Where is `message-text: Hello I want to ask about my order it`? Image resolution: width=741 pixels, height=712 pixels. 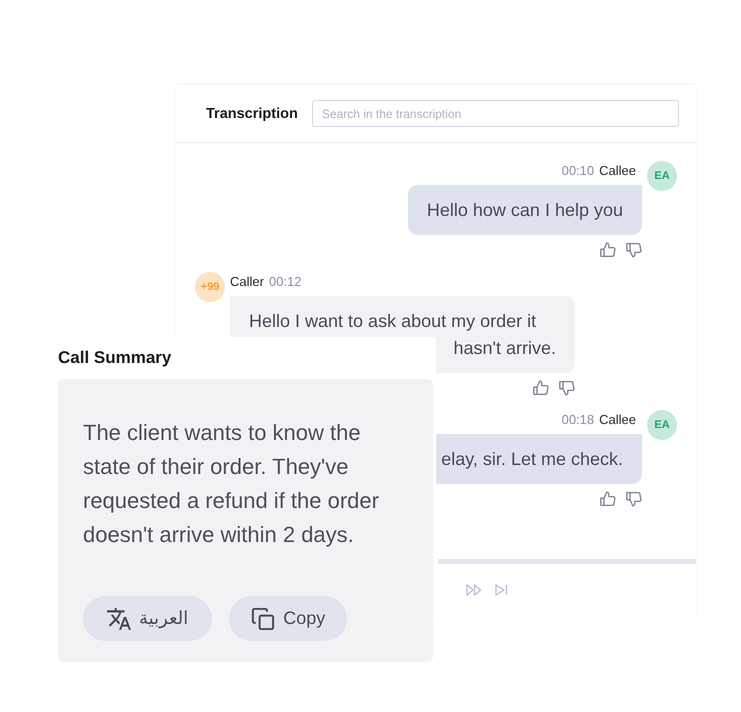 message-text: Hello I want to ask about my order it is located at coordinates (392, 321).